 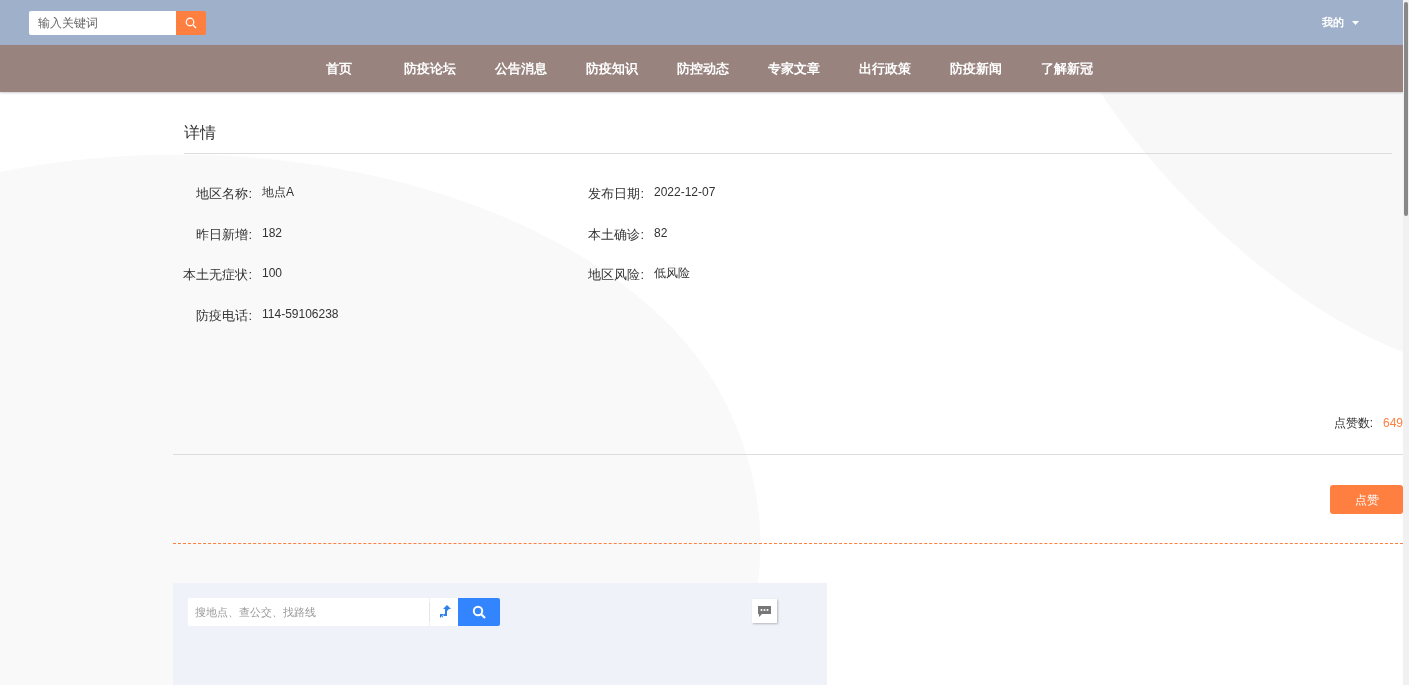 I want to click on likes-label: 点赞数:, so click(x=1353, y=423).